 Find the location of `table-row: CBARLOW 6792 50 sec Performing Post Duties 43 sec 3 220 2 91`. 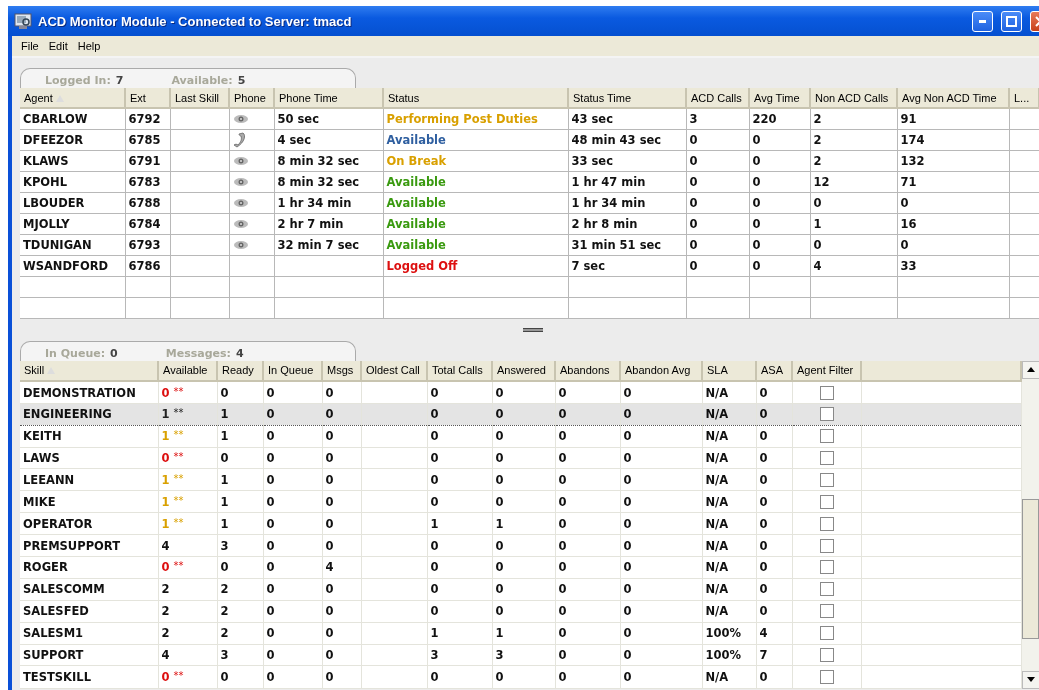

table-row: CBARLOW 6792 50 sec Performing Post Duties 43 sec 3 220 2 91 is located at coordinates (529, 118).